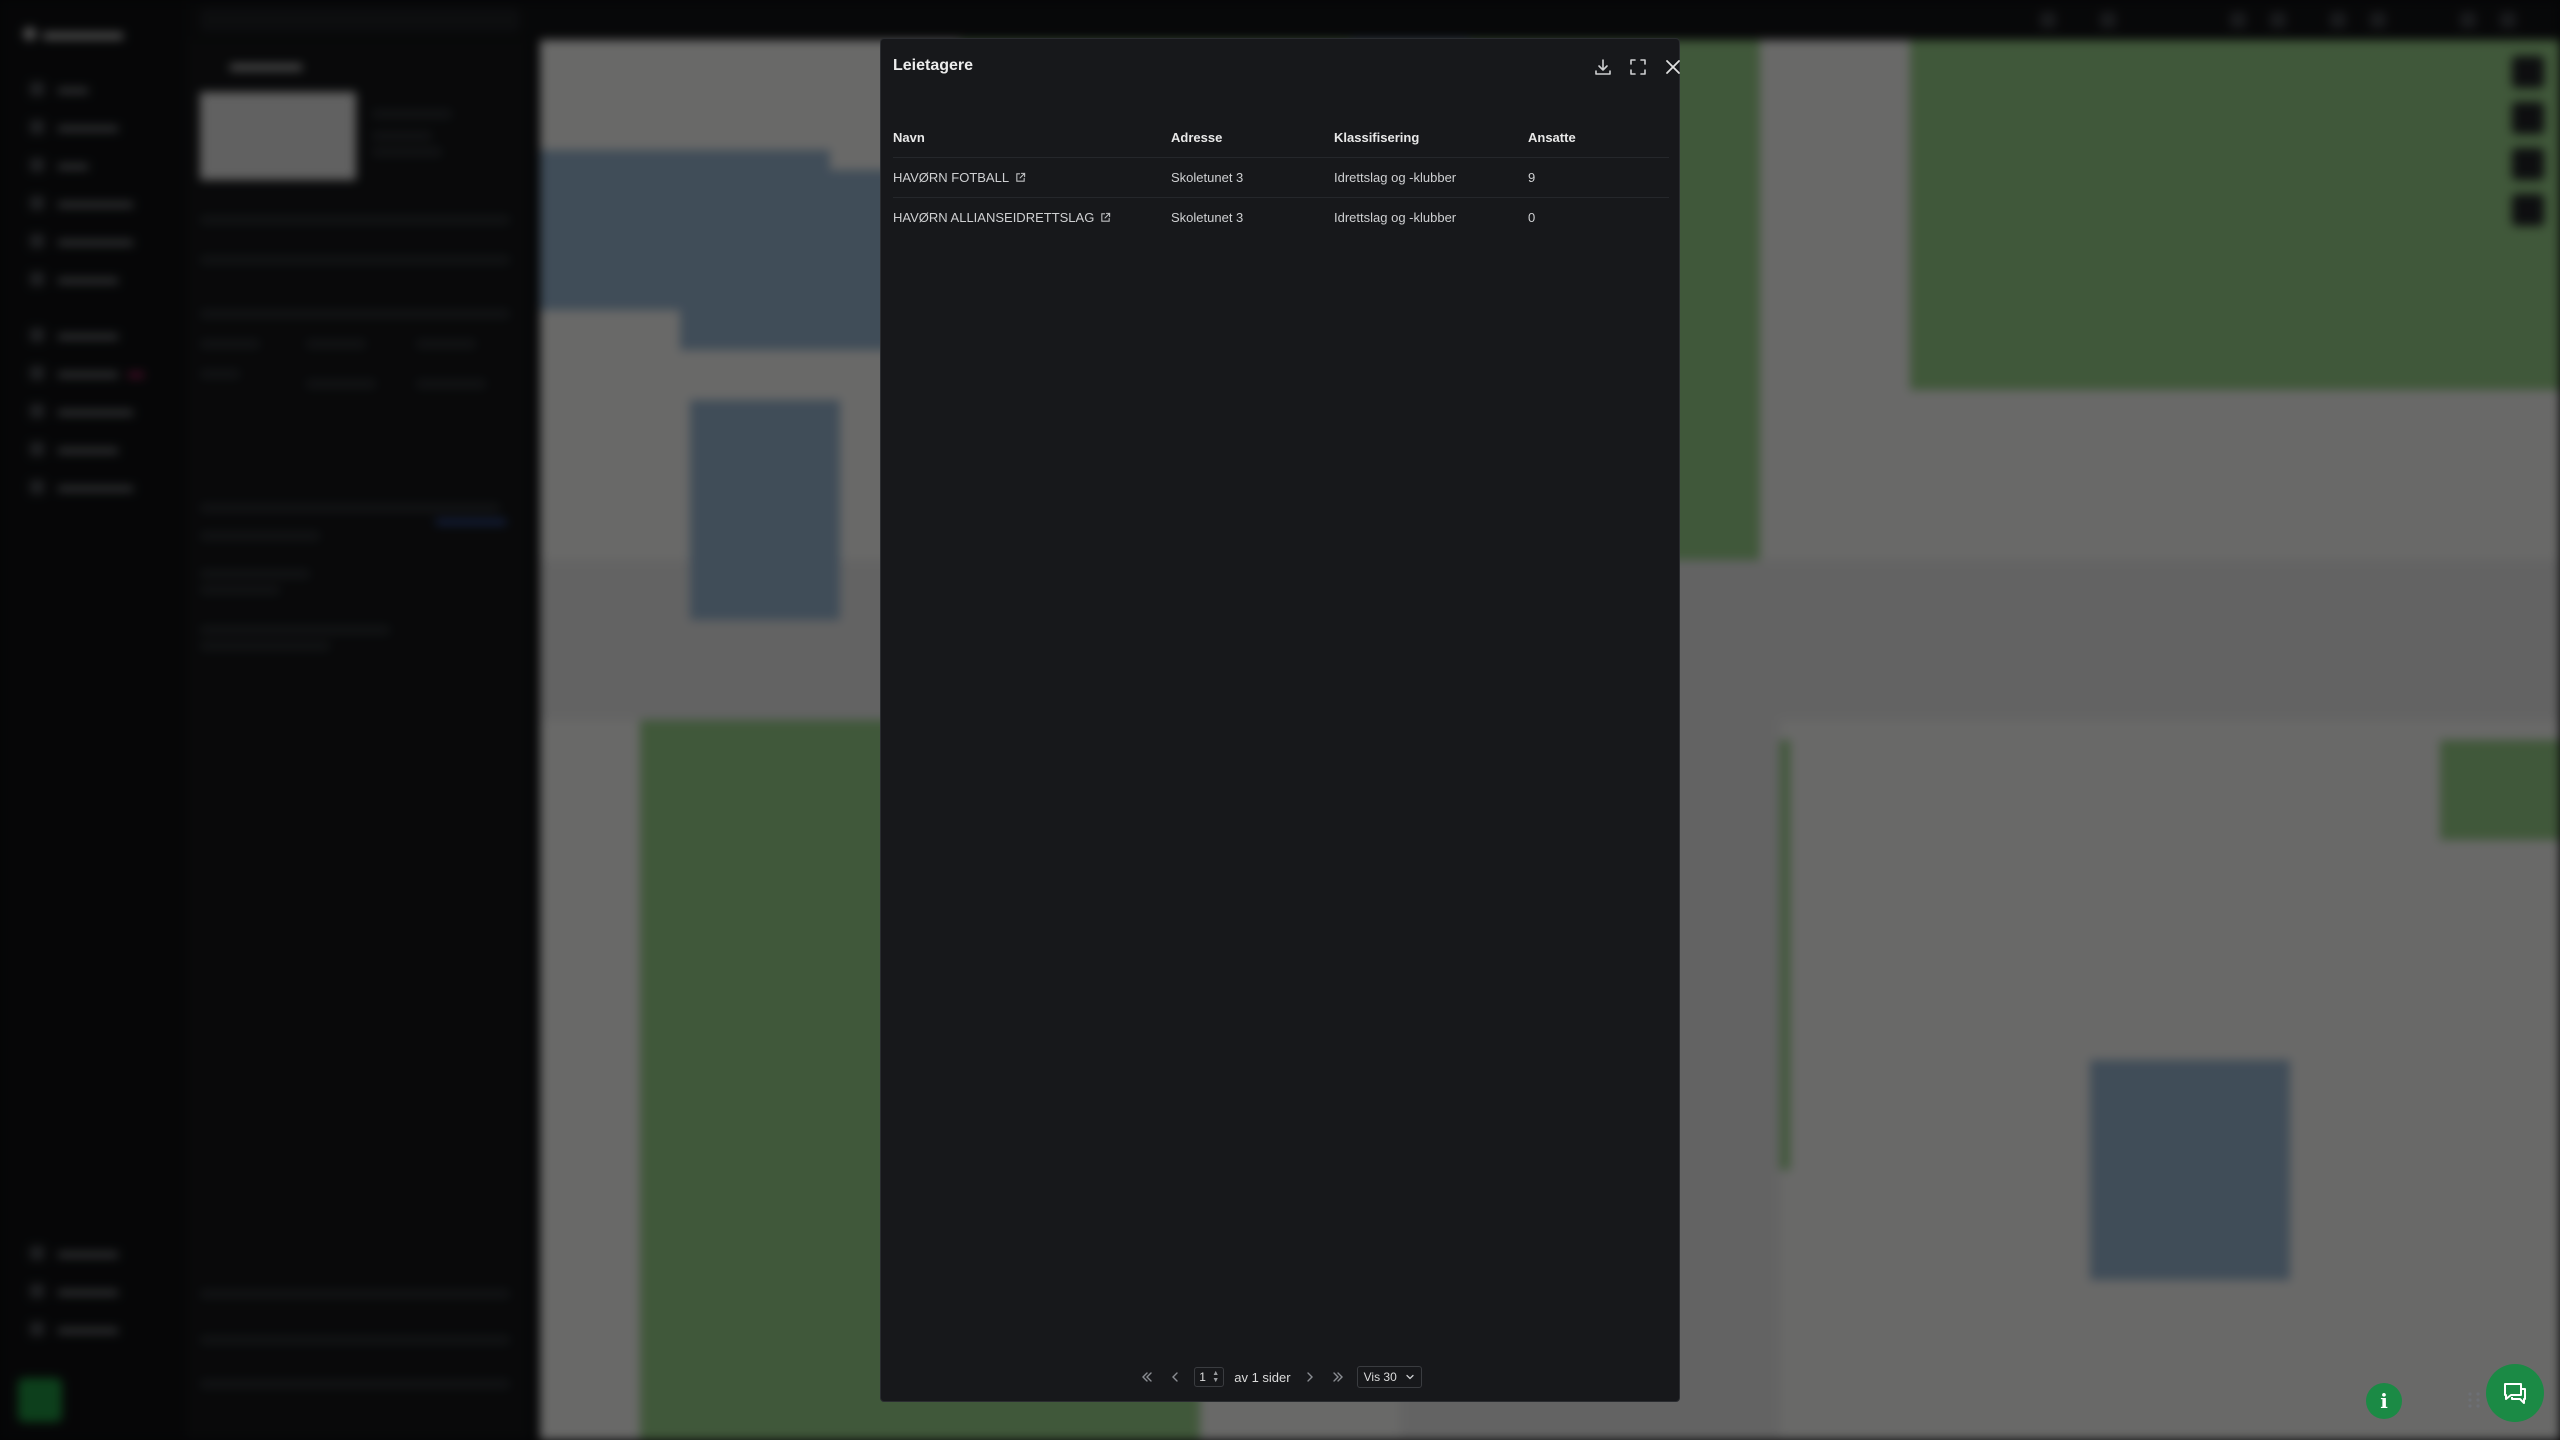 This screenshot has width=2560, height=1440. I want to click on chevron-down-icon, so click(1410, 1377).